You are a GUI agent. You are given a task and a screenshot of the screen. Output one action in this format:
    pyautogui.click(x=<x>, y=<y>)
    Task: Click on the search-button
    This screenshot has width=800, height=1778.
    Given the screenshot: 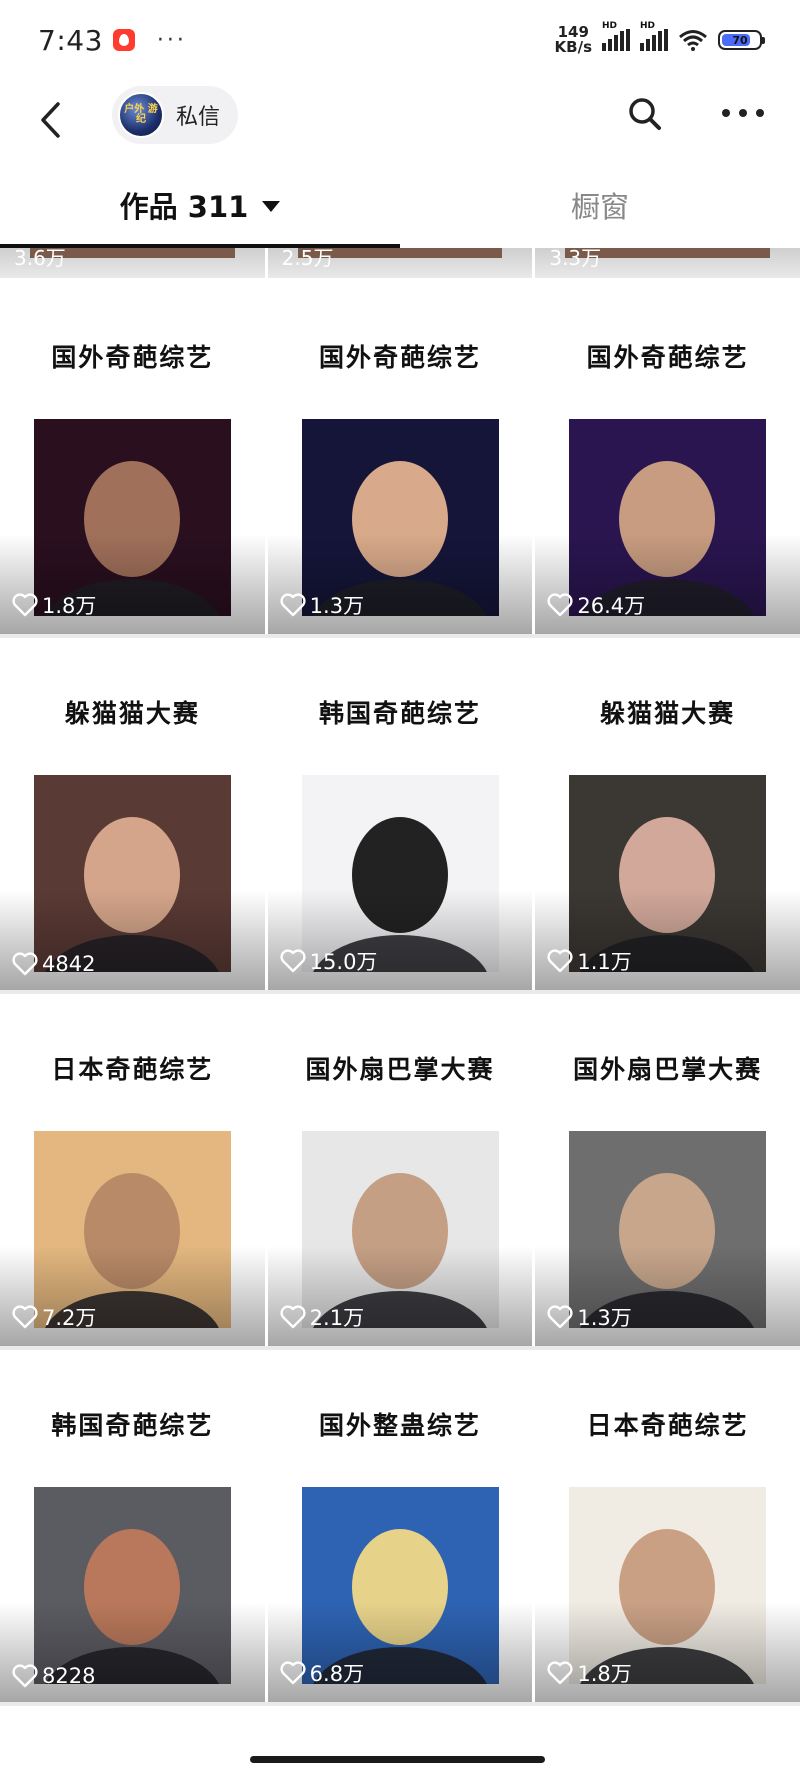 What is the action you would take?
    pyautogui.click(x=645, y=114)
    